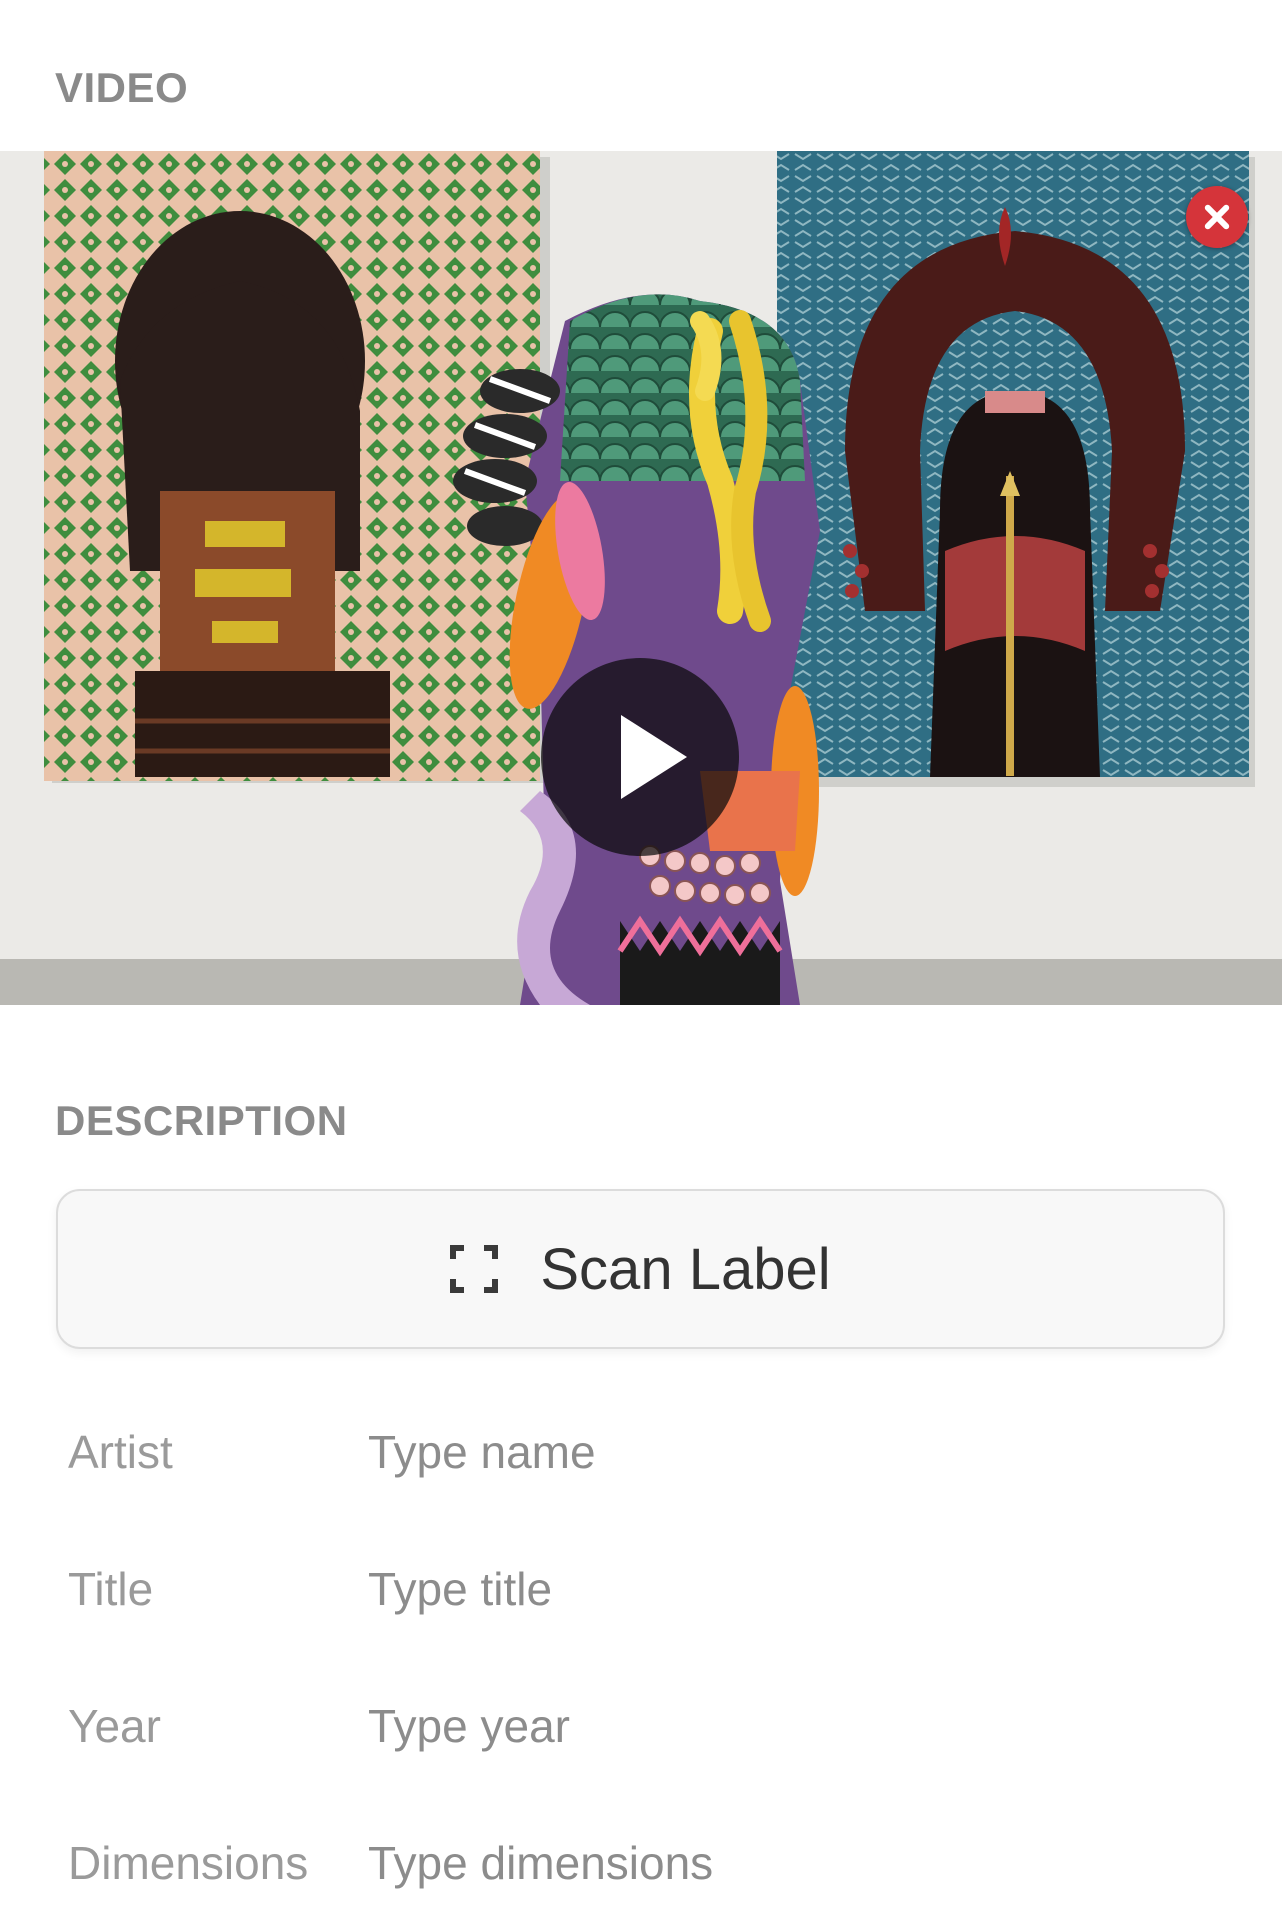 The height and width of the screenshot is (1909, 1282). Describe the element at coordinates (793, 1726) in the screenshot. I see `year-input` at that location.